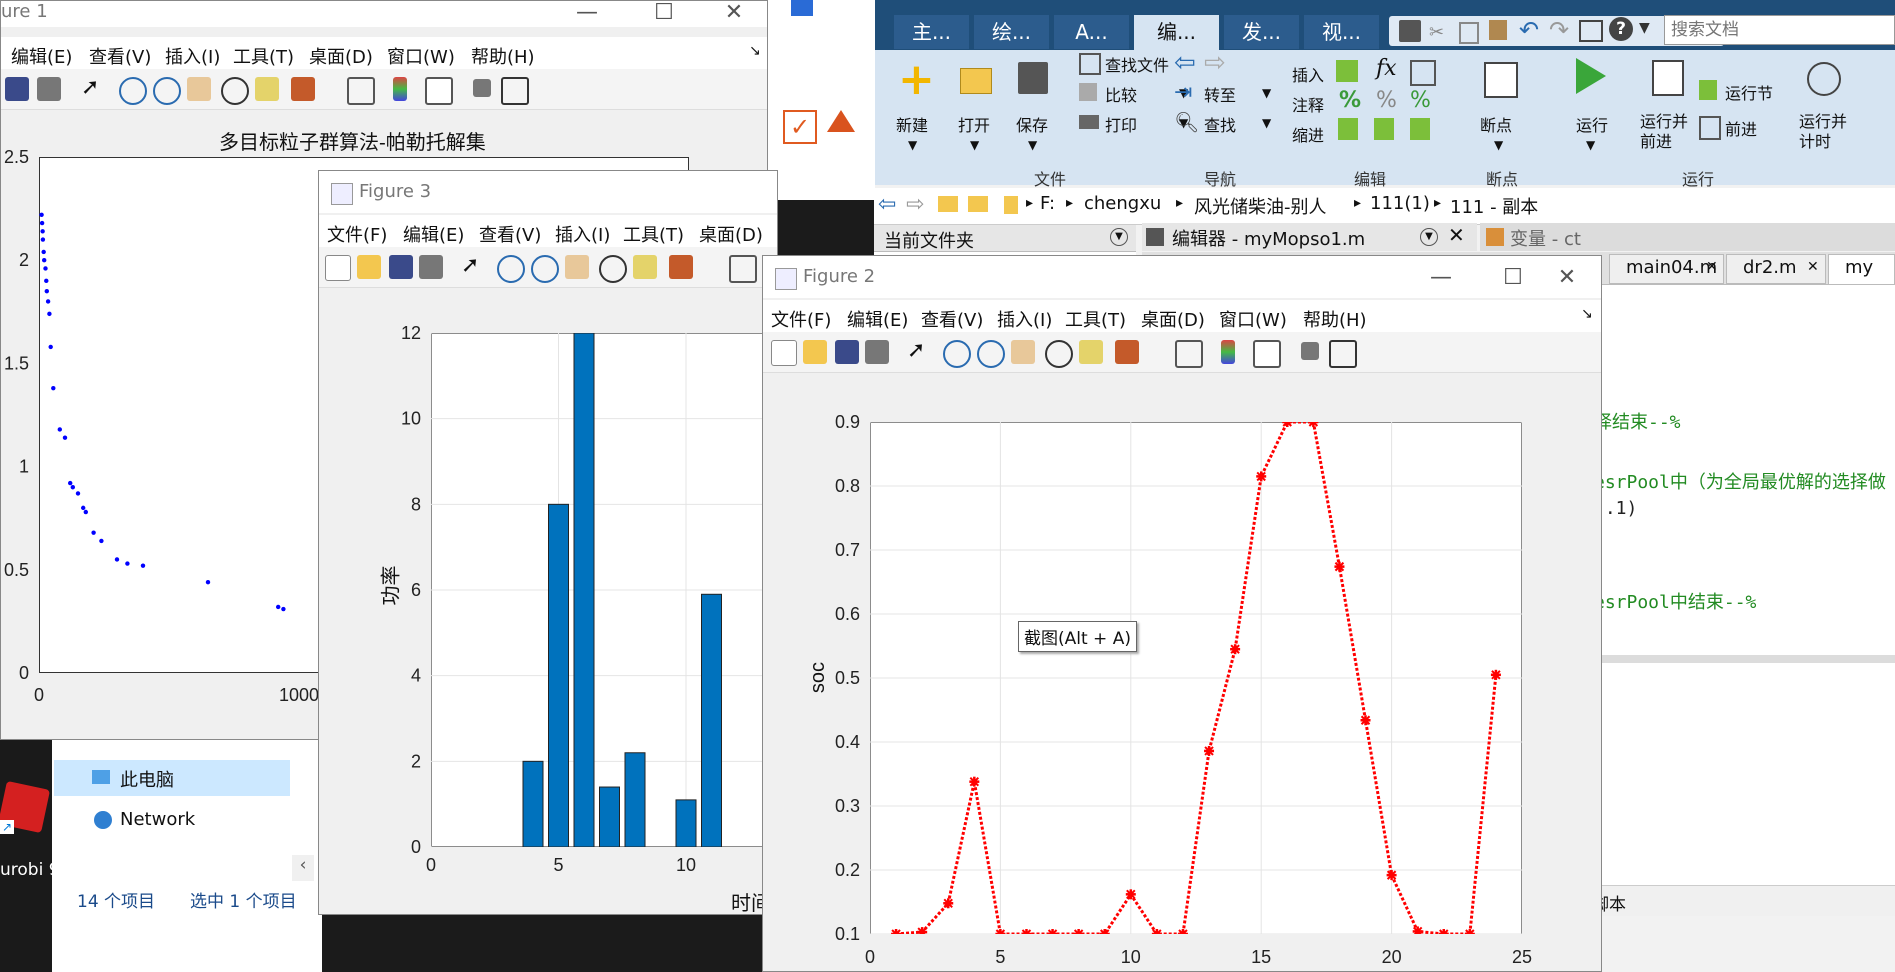 The image size is (1895, 972). What do you see at coordinates (1423, 73) in the screenshot?
I see `function-icon` at bounding box center [1423, 73].